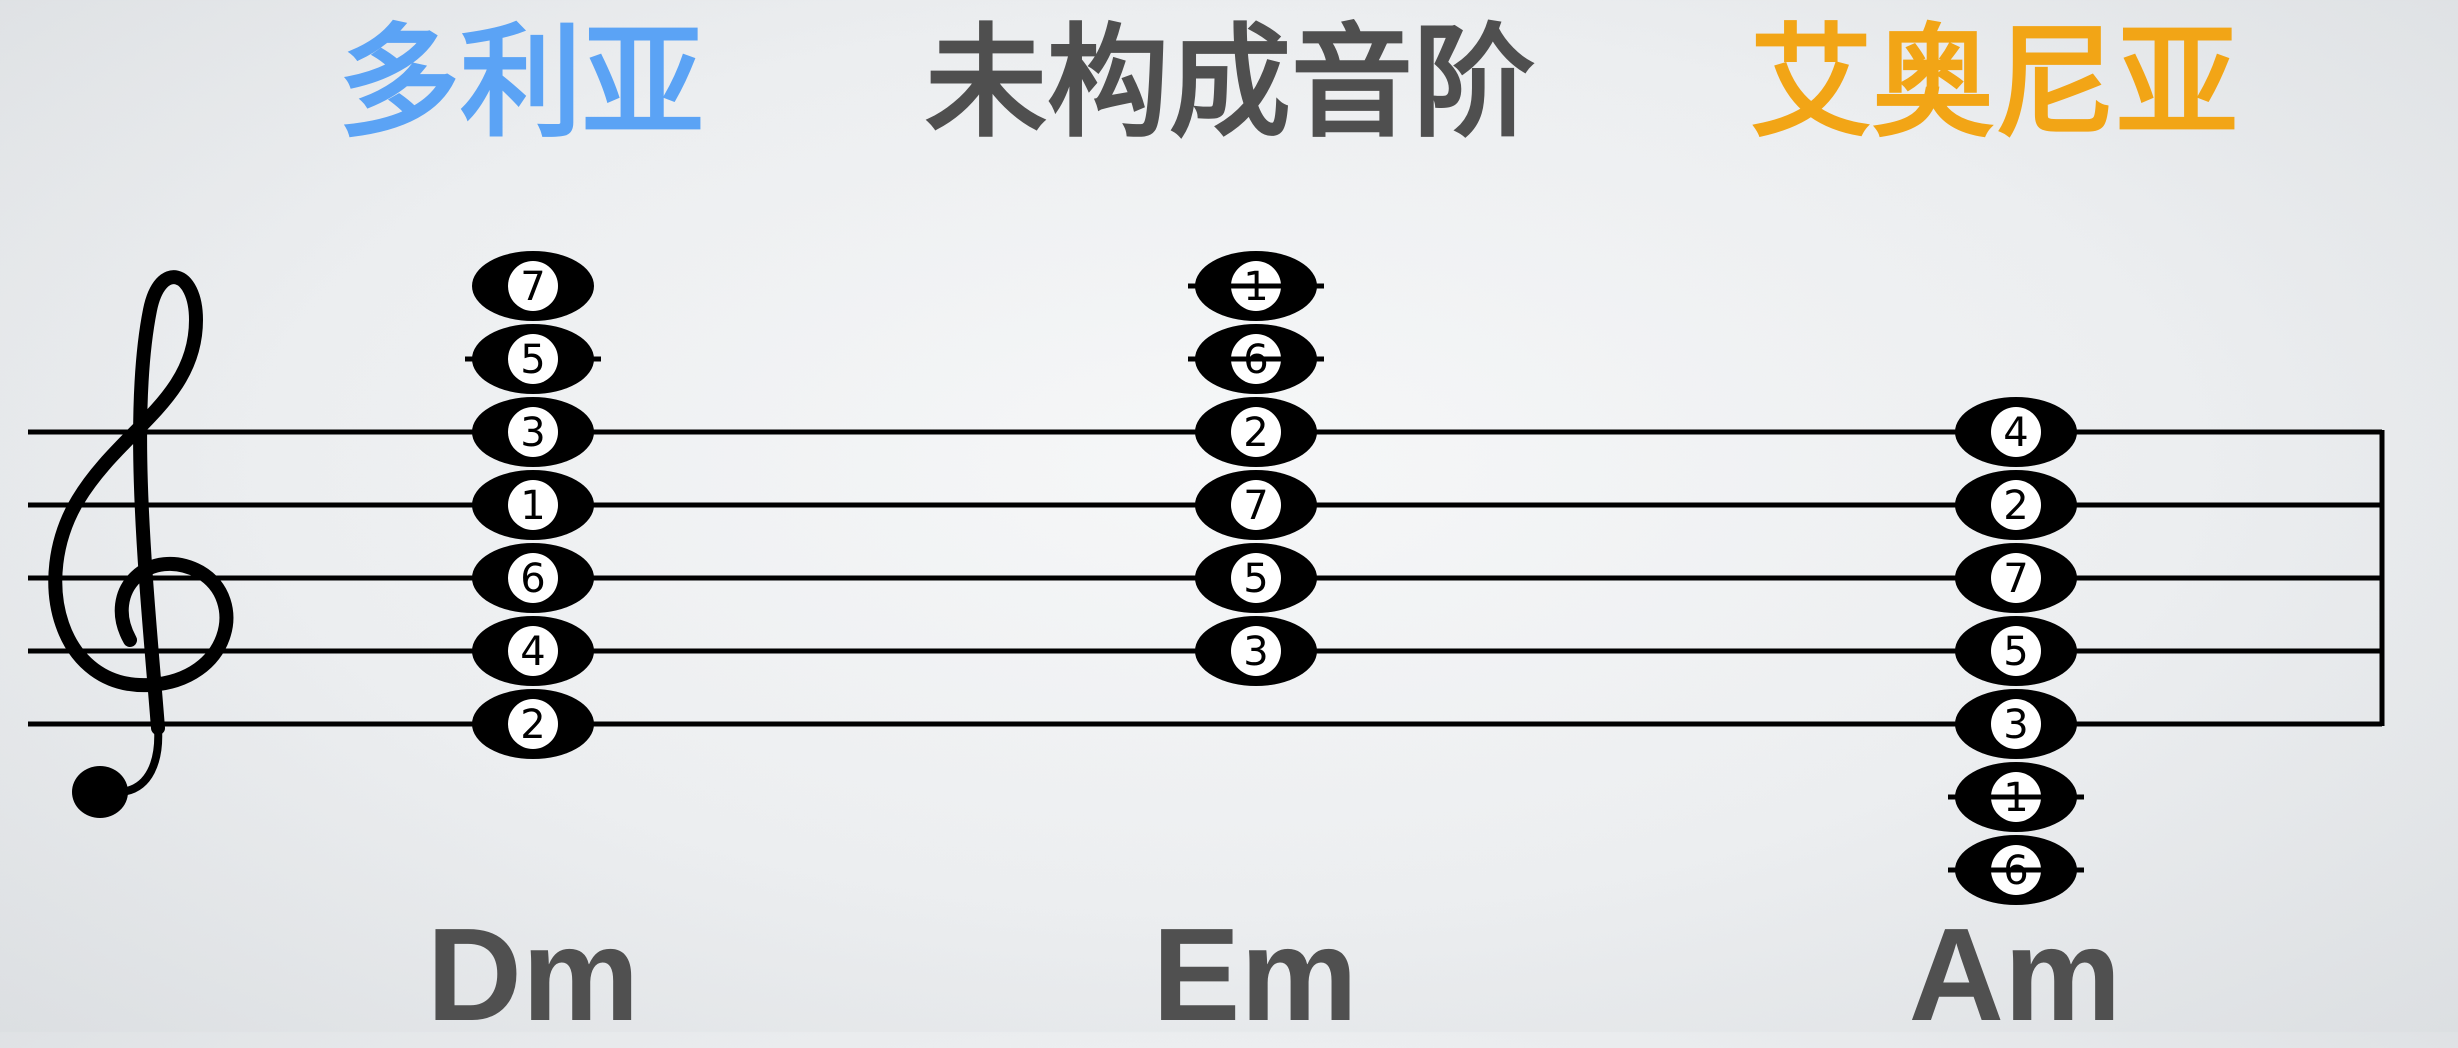 Image resolution: width=2458 pixels, height=1048 pixels. I want to click on chord-em: 1 6 2 7 5 3, so click(1256, 468).